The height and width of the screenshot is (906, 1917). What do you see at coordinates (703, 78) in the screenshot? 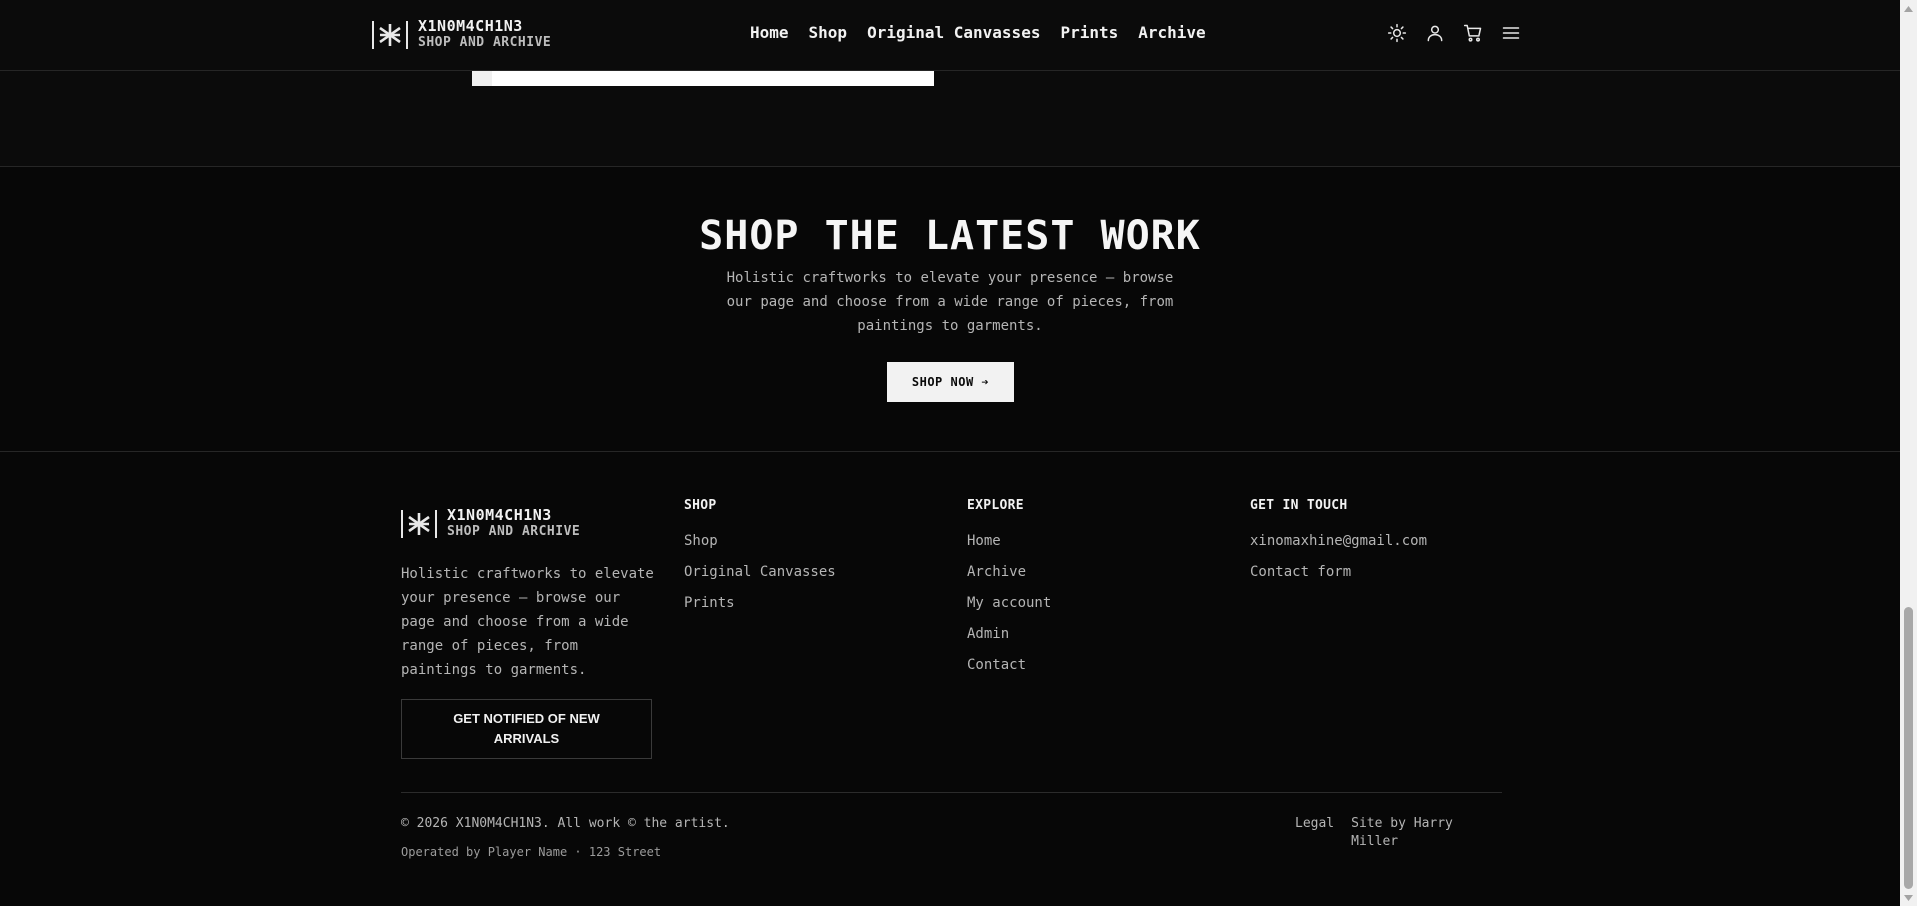
I see `product-image-bottom-edge` at bounding box center [703, 78].